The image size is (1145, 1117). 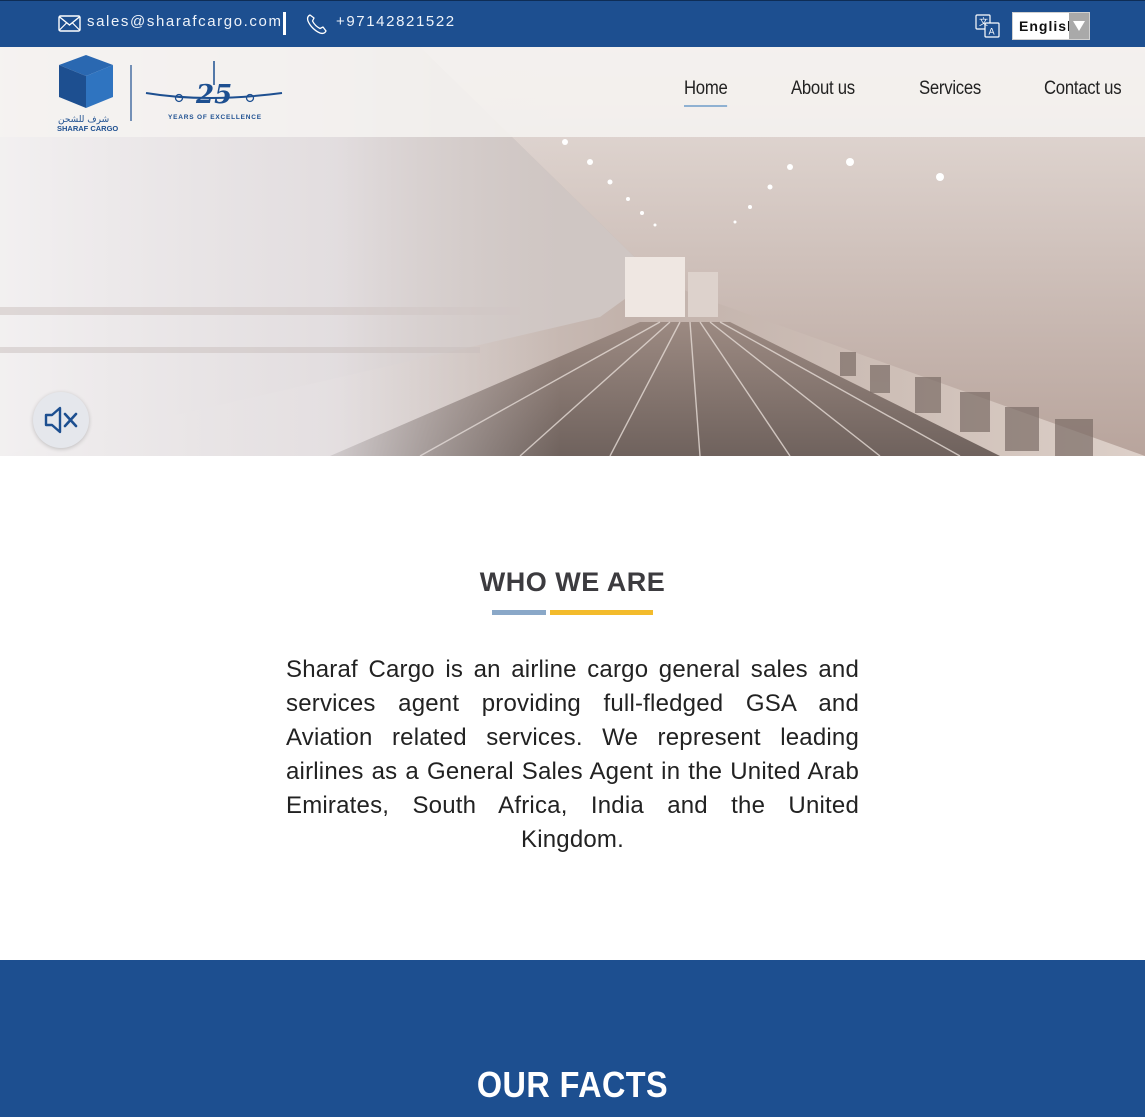 I want to click on translate-icon: 文 A, so click(x=987, y=26).